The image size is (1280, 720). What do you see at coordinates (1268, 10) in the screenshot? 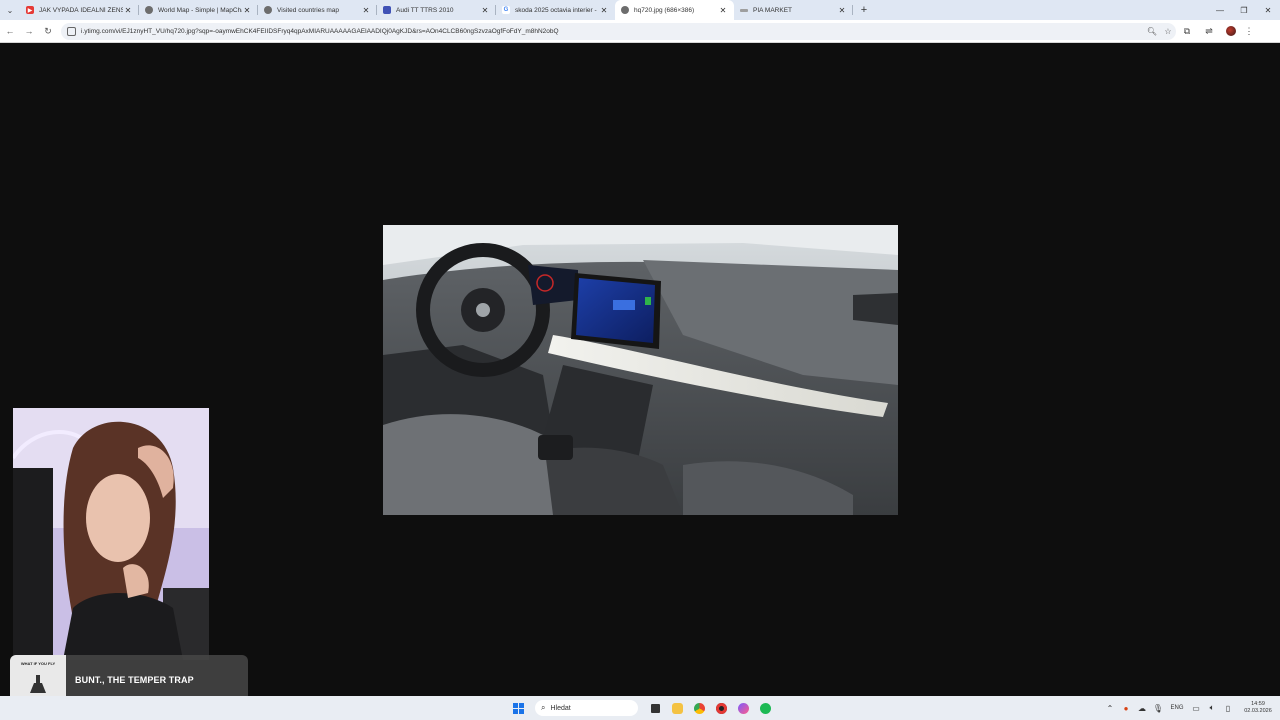
I see `close-window-icon: ✕` at bounding box center [1268, 10].